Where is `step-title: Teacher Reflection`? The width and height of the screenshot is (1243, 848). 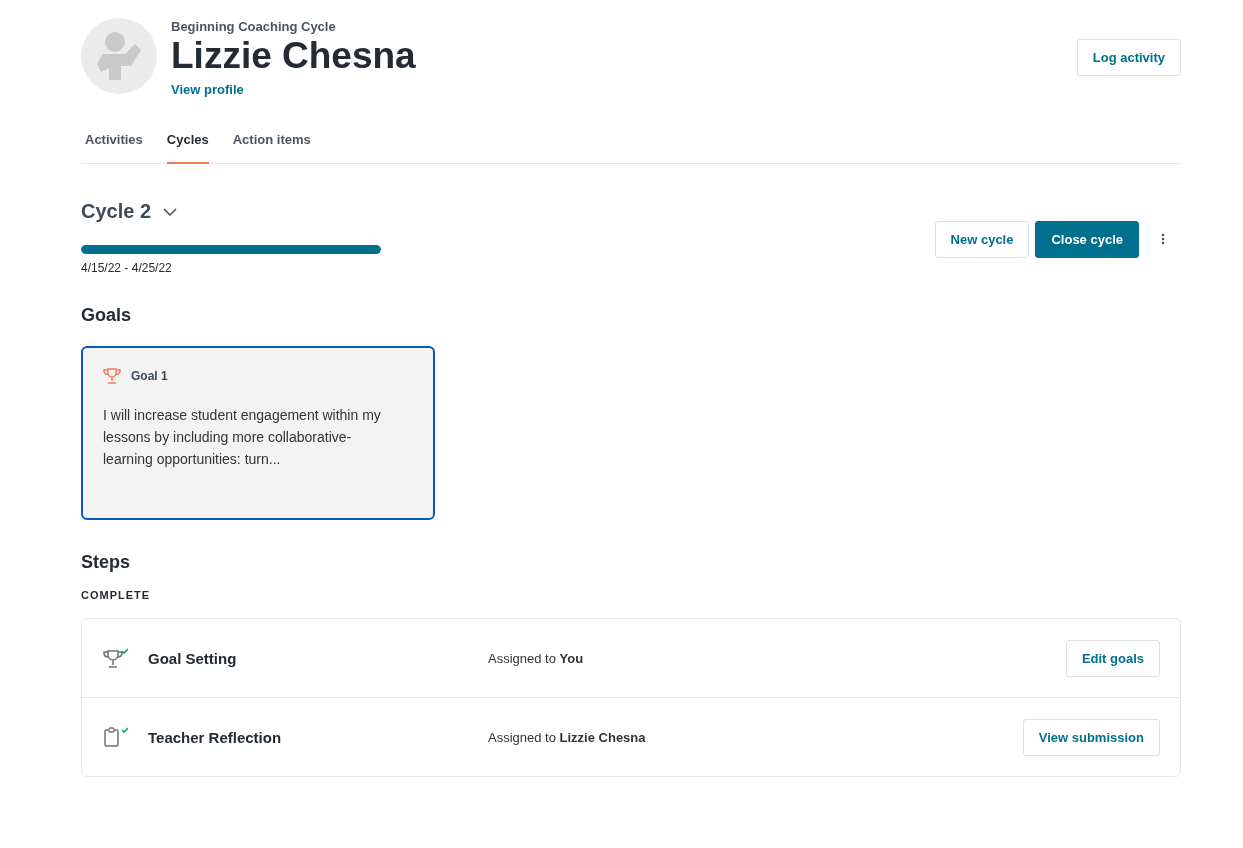 step-title: Teacher Reflection is located at coordinates (215, 737).